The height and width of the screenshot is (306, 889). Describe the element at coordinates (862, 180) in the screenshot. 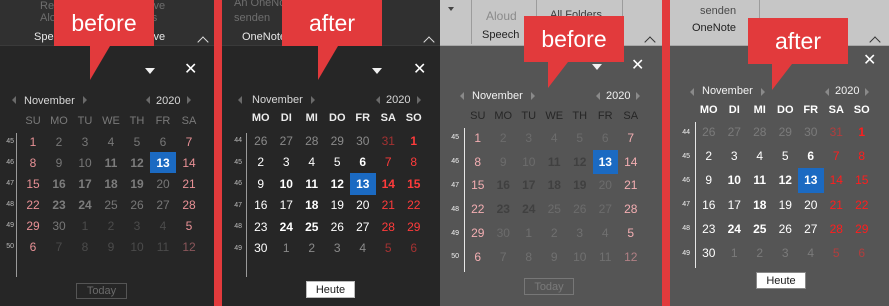

I see `day-cell: 15` at that location.